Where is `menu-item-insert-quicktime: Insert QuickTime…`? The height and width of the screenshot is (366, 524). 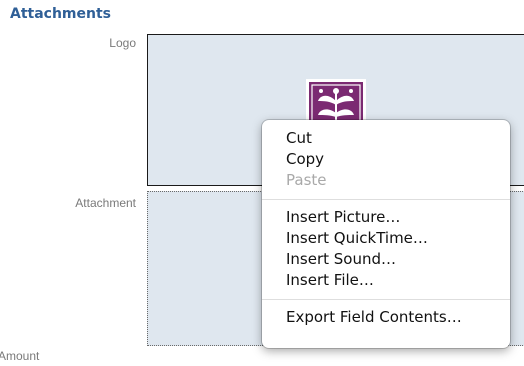 menu-item-insert-quicktime: Insert QuickTime… is located at coordinates (386, 238).